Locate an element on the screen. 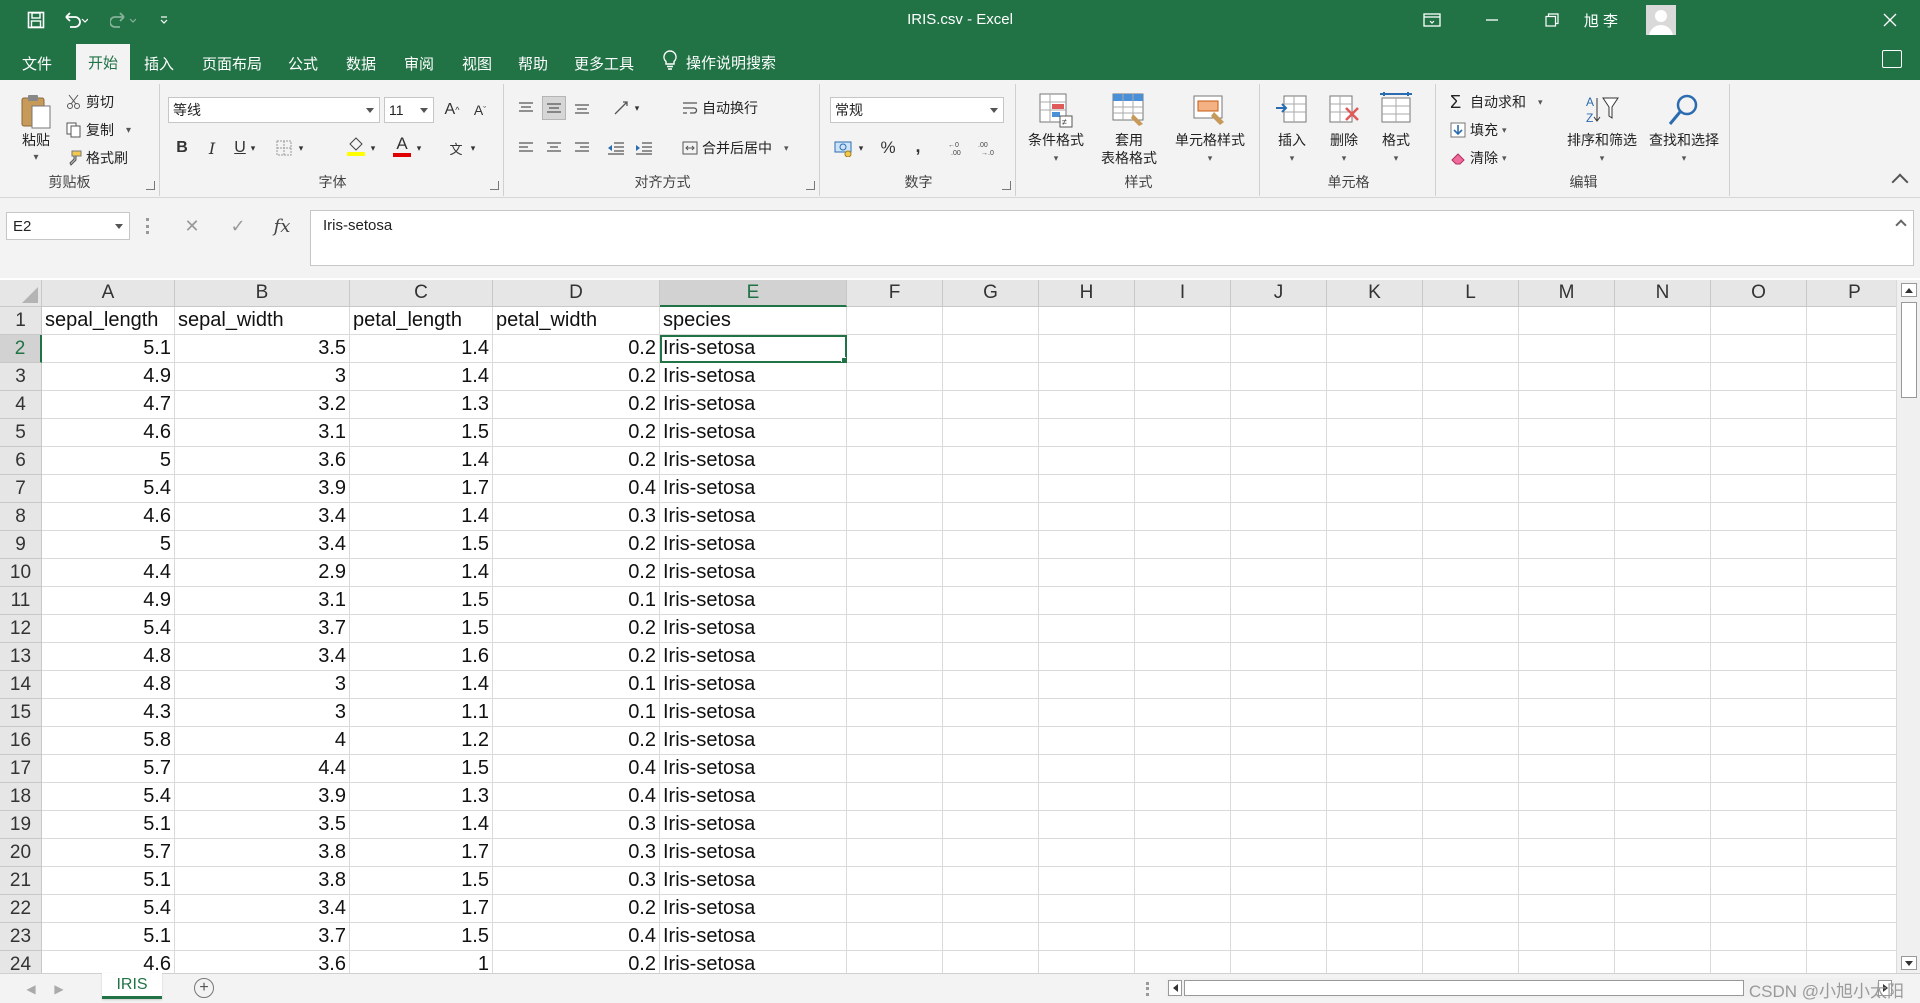 This screenshot has height=1003, width=1920. cell-K23 is located at coordinates (1375, 937).